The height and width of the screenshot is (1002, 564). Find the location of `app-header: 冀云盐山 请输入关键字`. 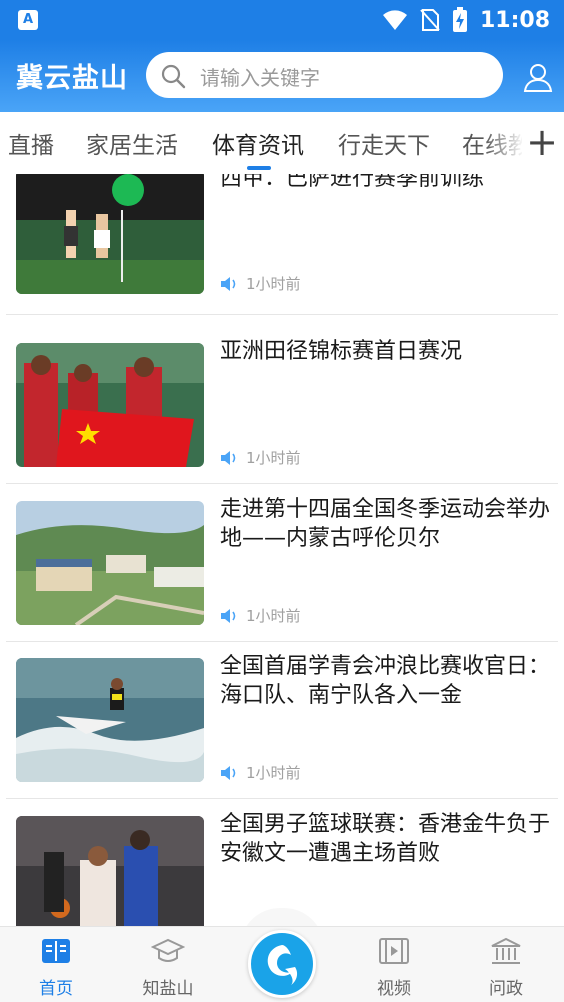

app-header: 冀云盐山 请输入关键字 is located at coordinates (282, 76).